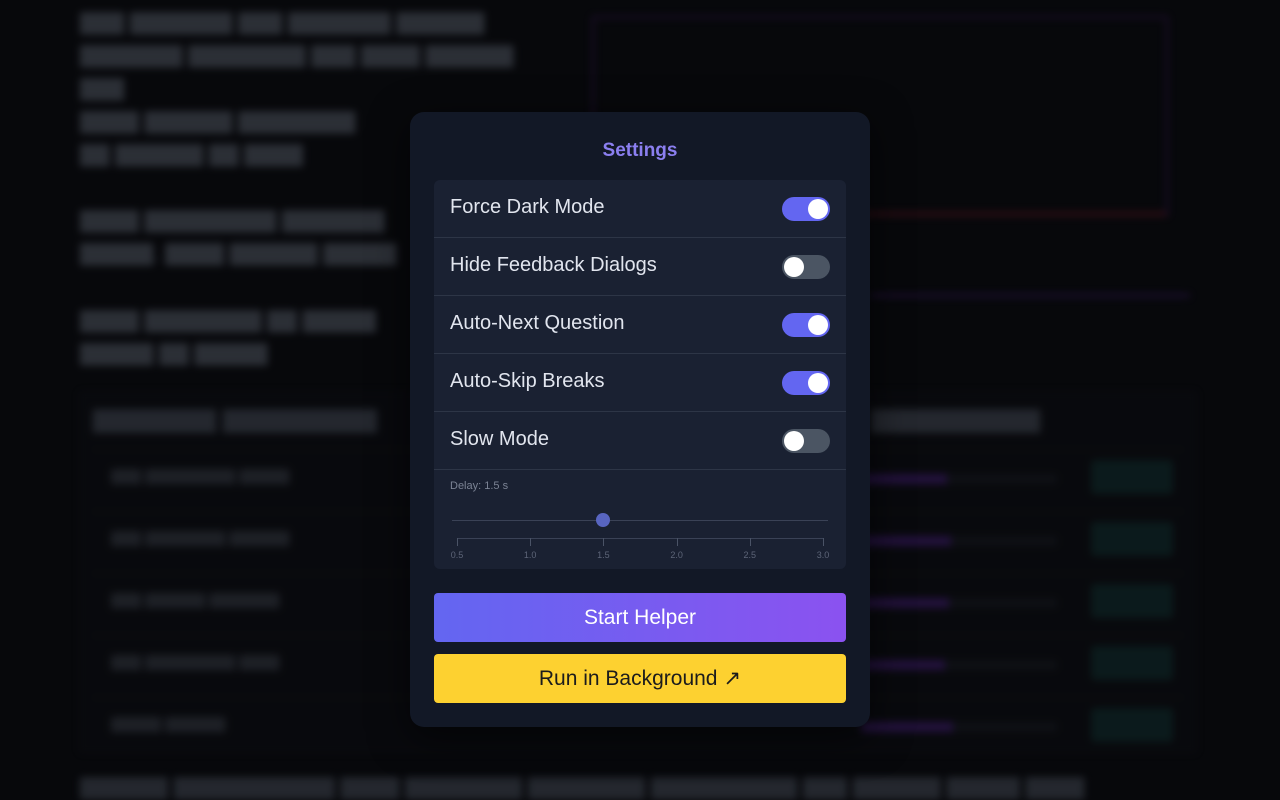 The height and width of the screenshot is (800, 1280). I want to click on delay-scale-tick-label: 2.0, so click(676, 555).